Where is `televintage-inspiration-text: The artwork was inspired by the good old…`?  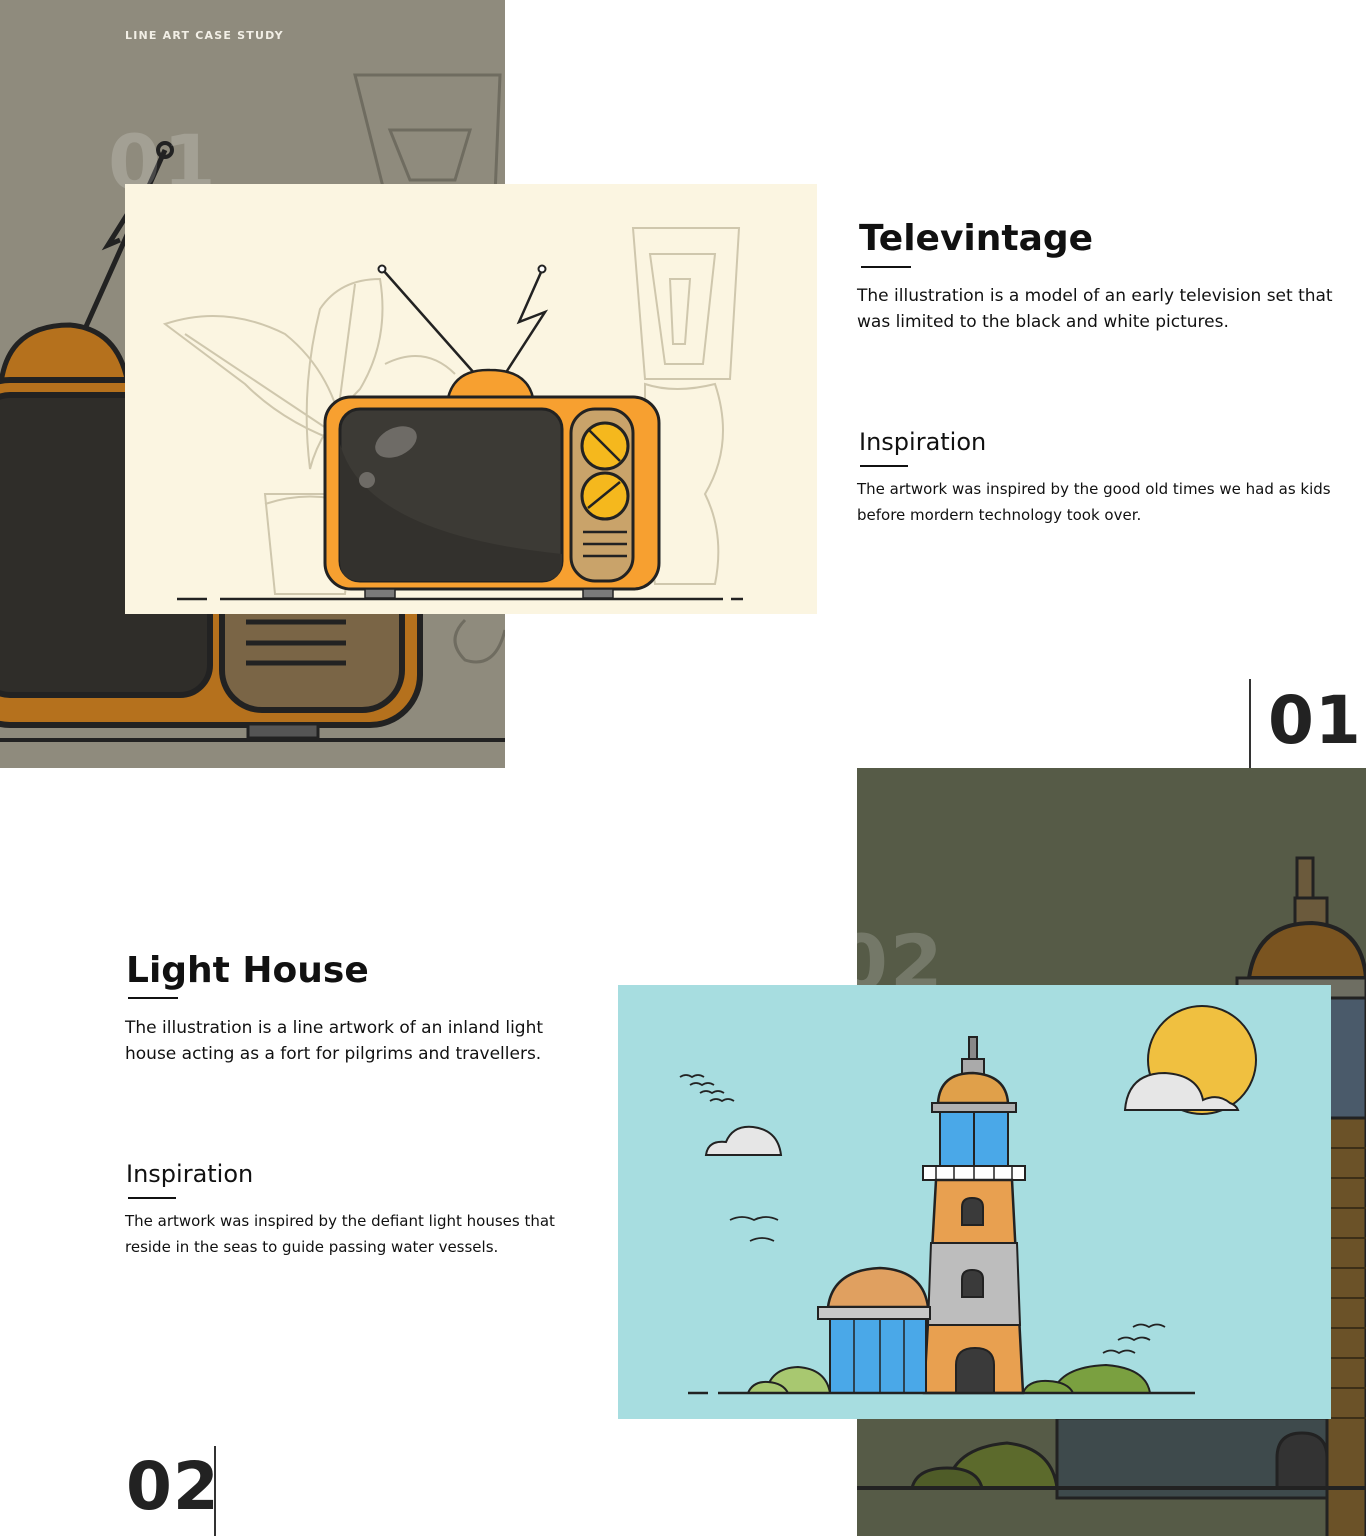
televintage-inspiration-text: The artwork was inspired by the good old… is located at coordinates (1094, 502).